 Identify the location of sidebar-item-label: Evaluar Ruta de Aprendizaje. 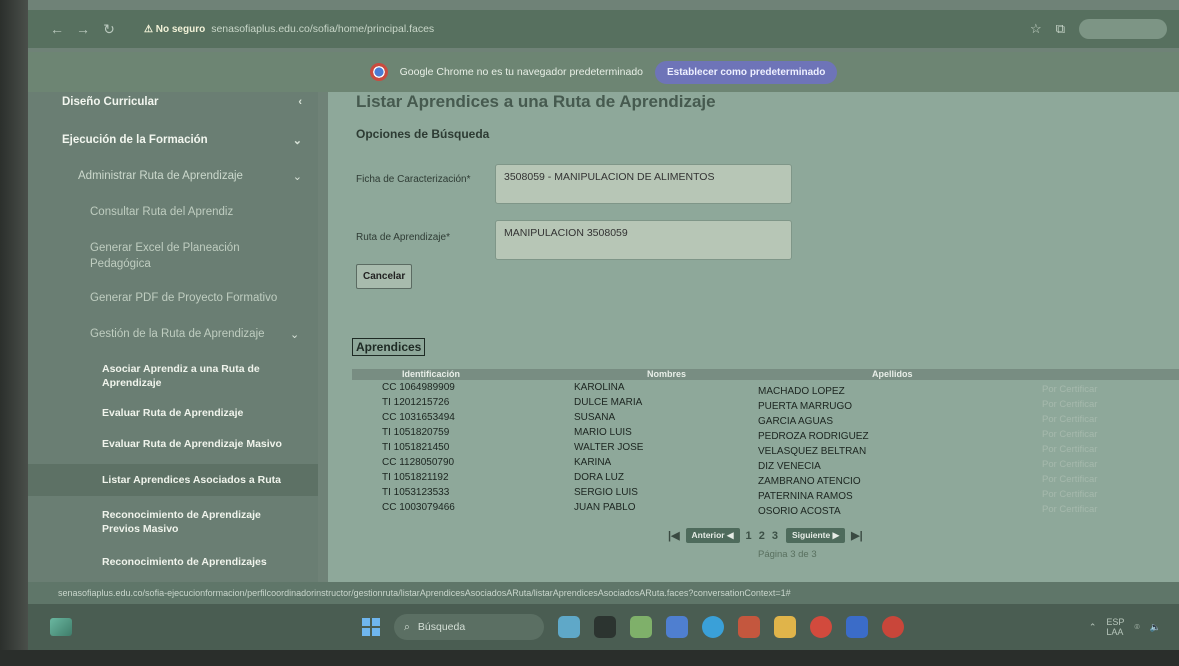
(173, 413).